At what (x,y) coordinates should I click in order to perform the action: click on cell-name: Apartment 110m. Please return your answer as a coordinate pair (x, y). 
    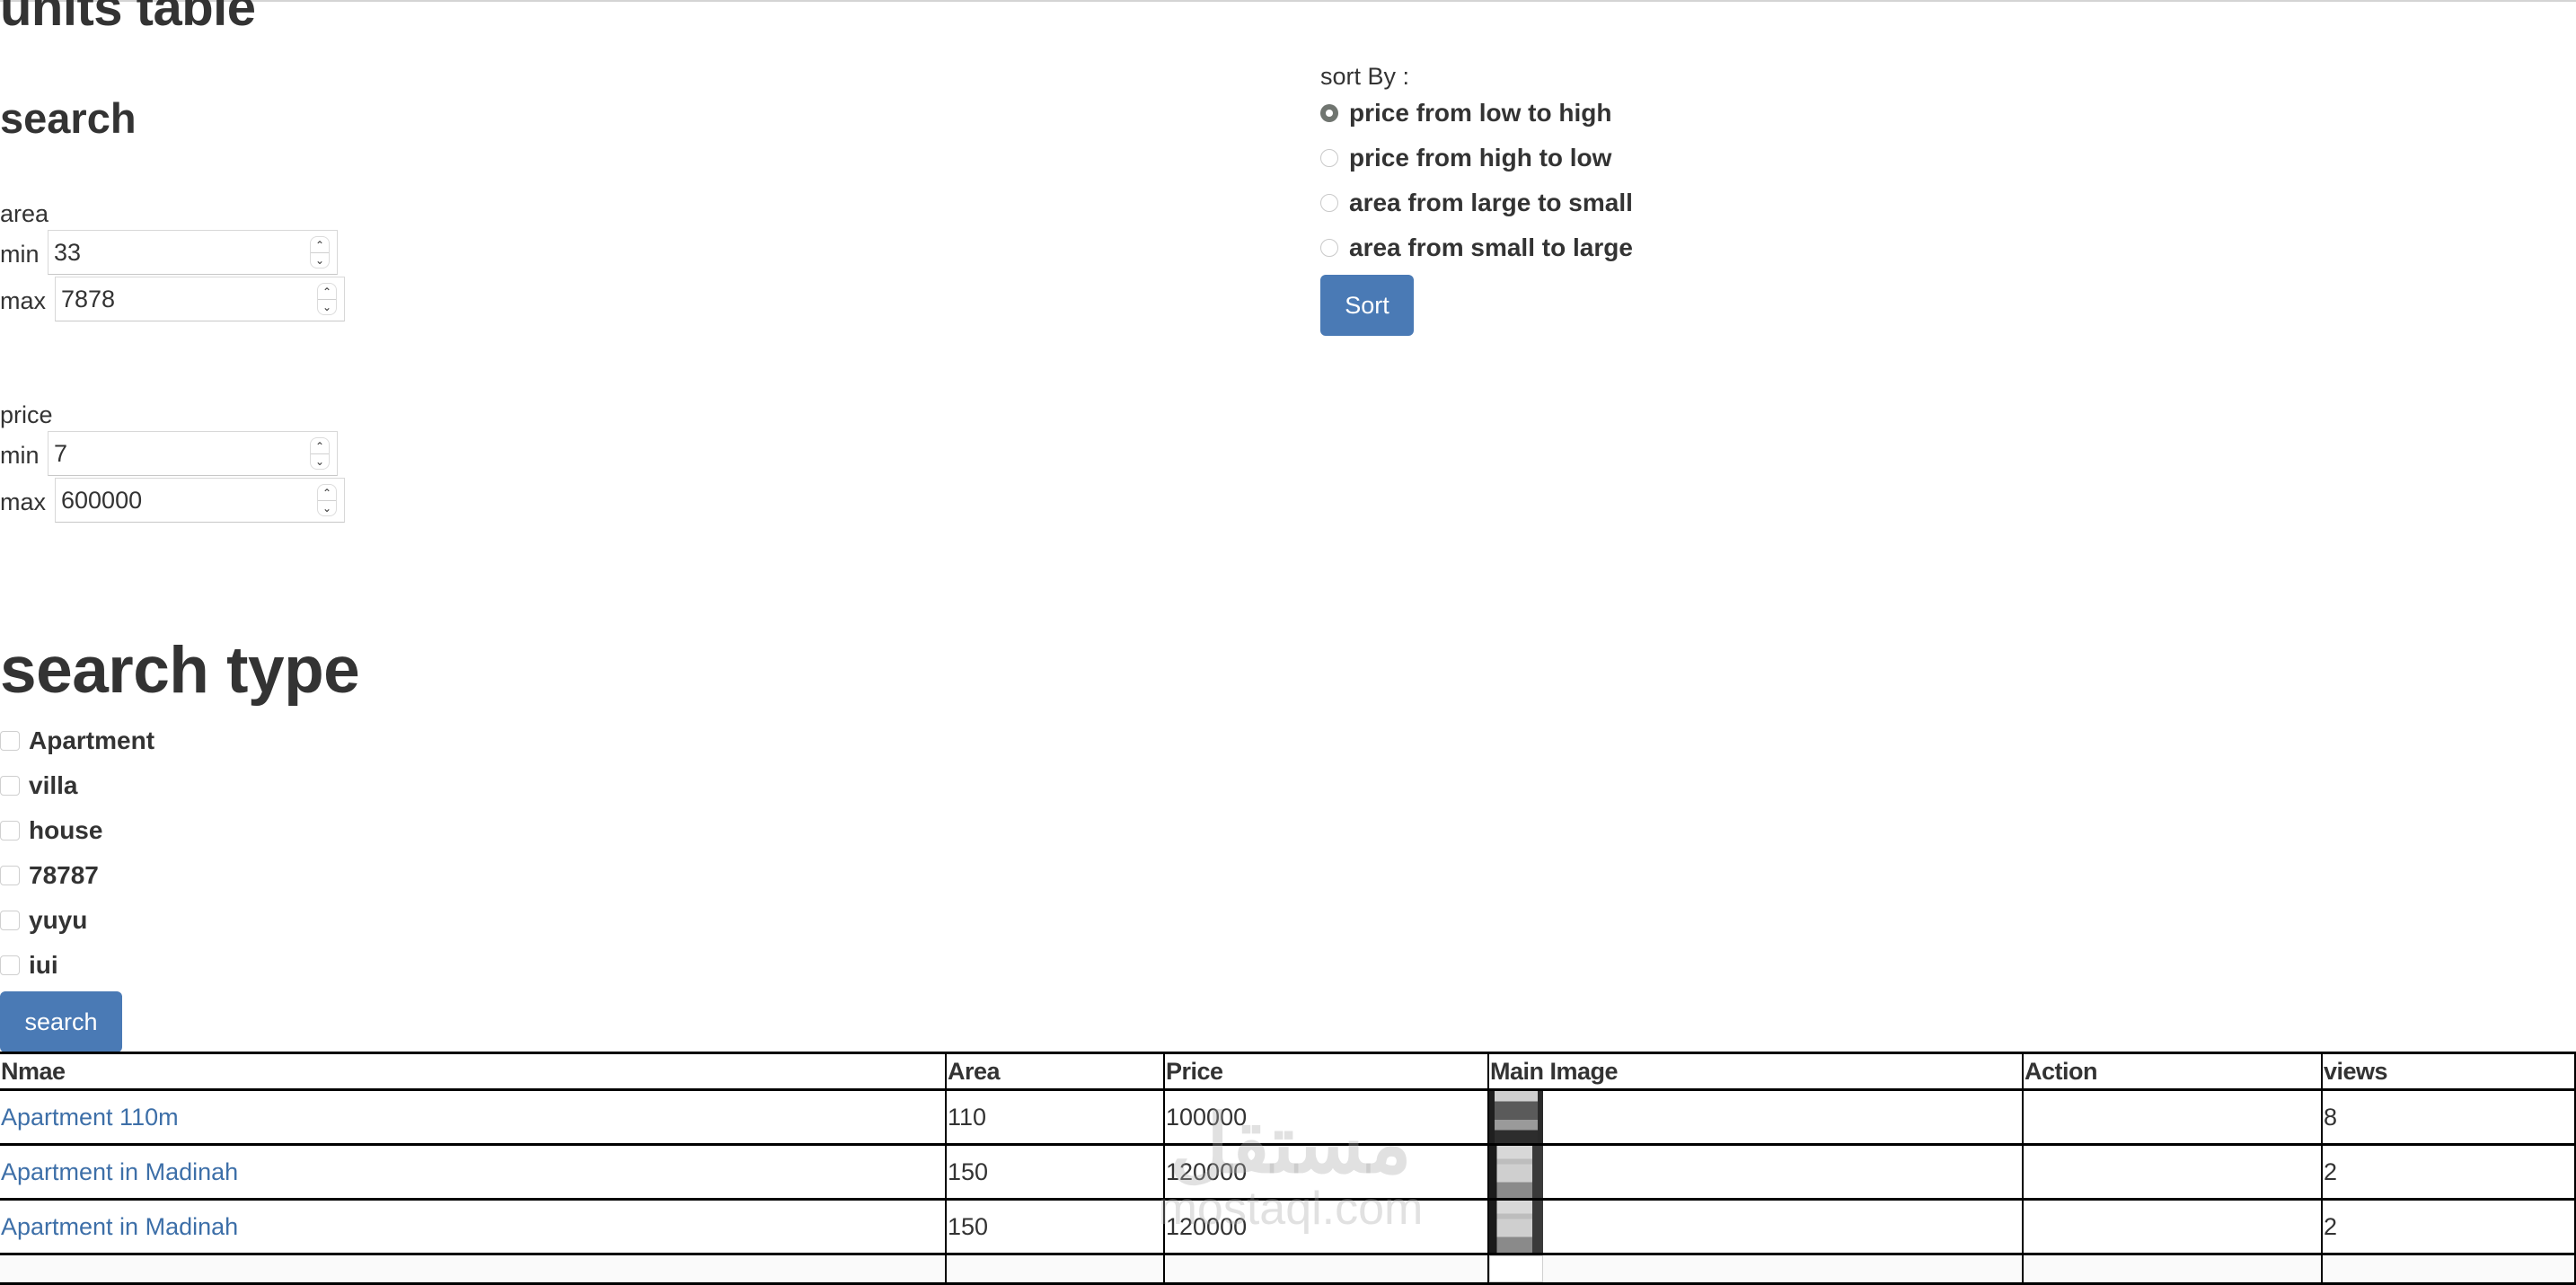
    Looking at the image, I should click on (473, 1117).